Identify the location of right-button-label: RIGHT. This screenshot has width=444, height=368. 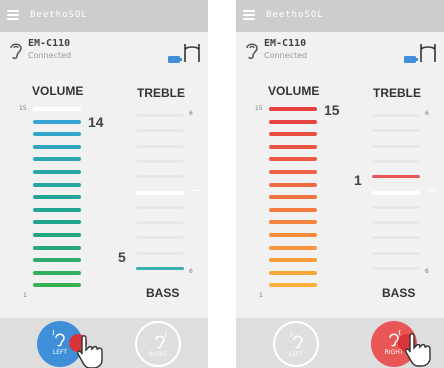
(158, 354).